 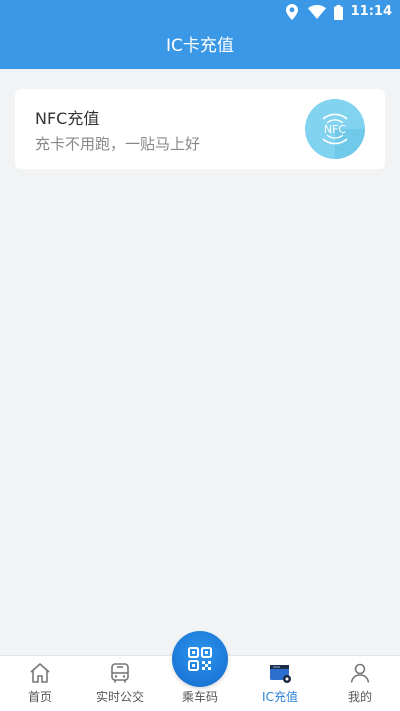 I want to click on page-title: IC卡充值, so click(x=200, y=46).